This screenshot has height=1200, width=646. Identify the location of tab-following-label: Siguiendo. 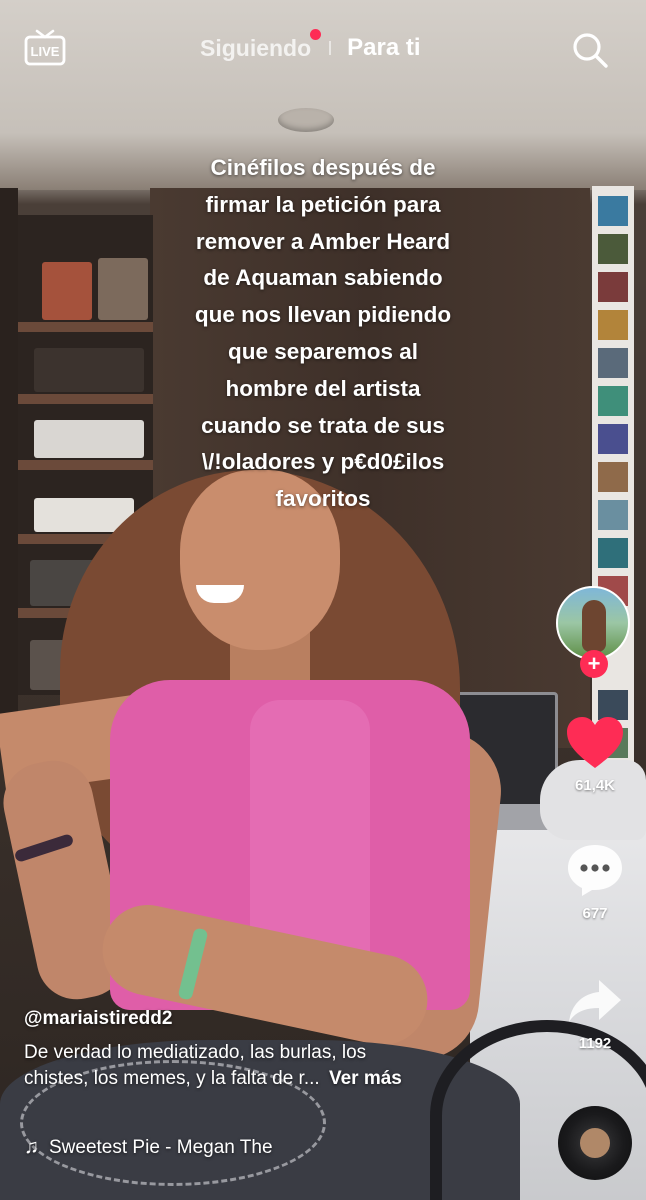
(256, 47).